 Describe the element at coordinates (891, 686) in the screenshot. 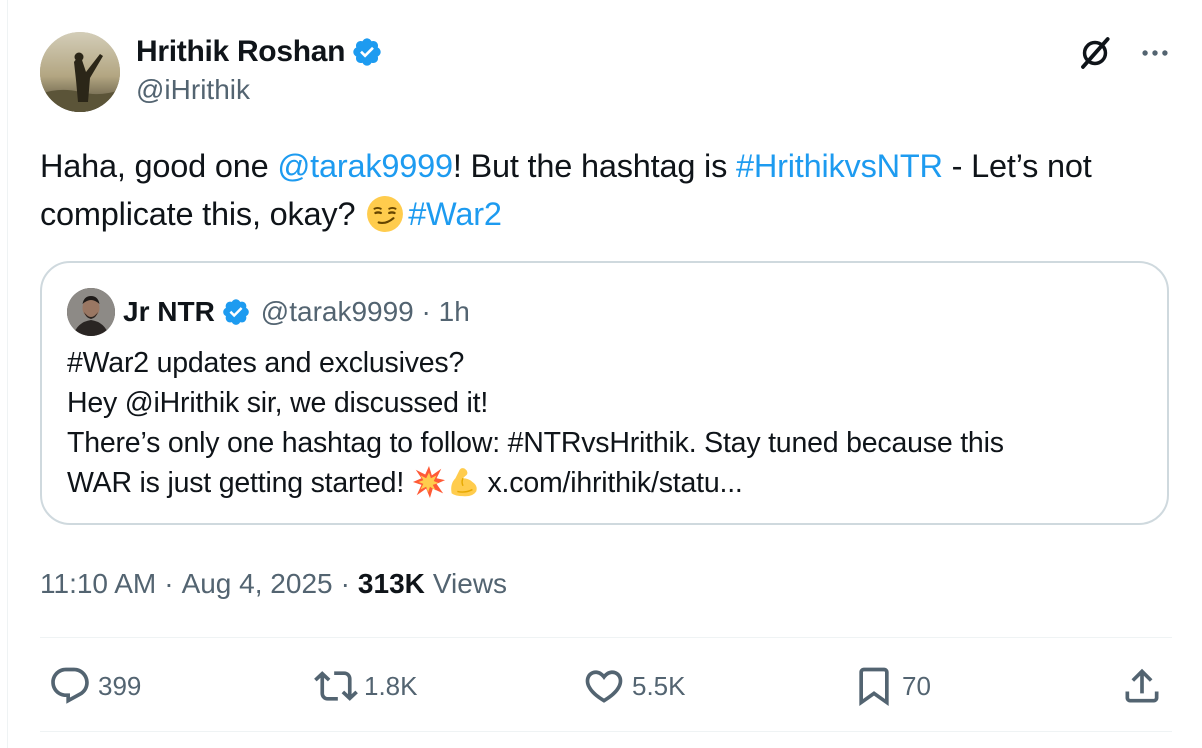

I see `bookmark-button: 70` at that location.